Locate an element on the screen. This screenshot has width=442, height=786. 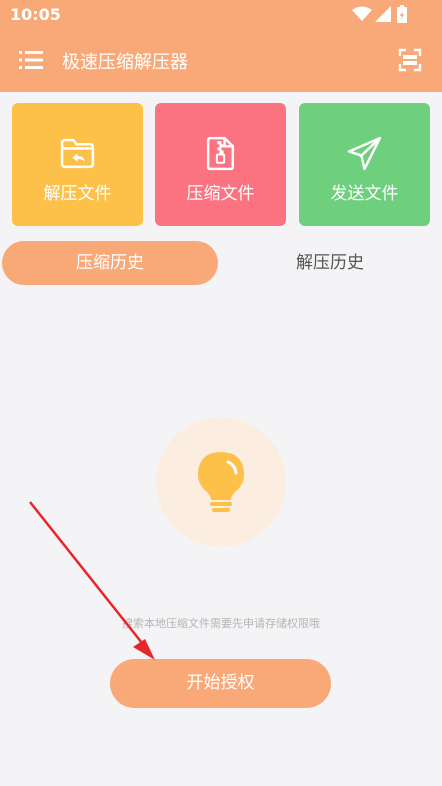
battery-icon is located at coordinates (402, 14).